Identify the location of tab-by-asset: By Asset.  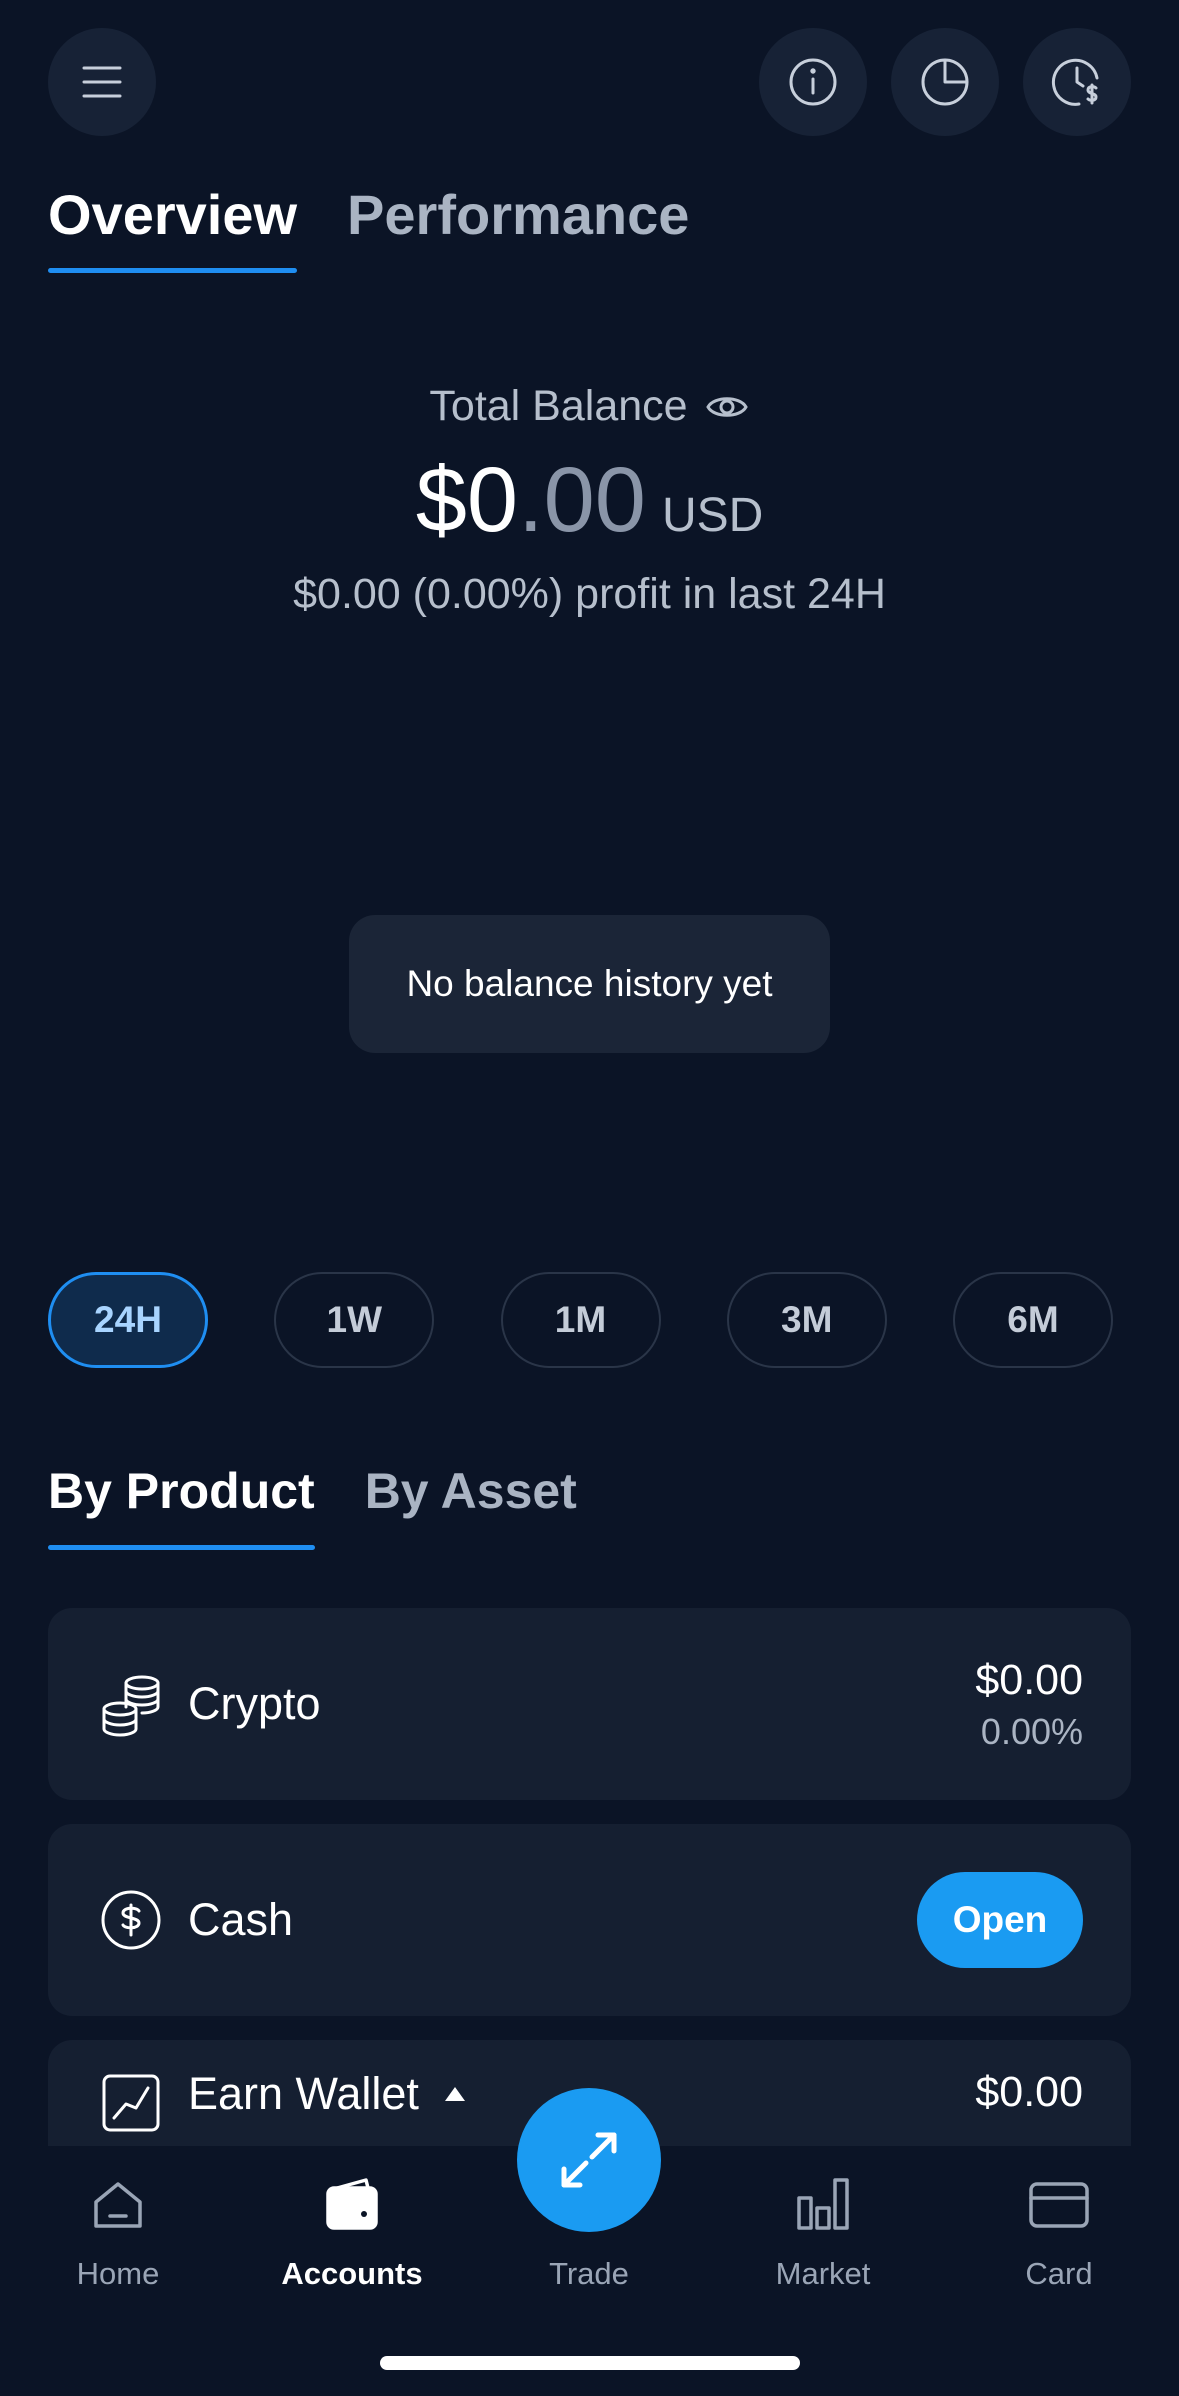
(471, 1506).